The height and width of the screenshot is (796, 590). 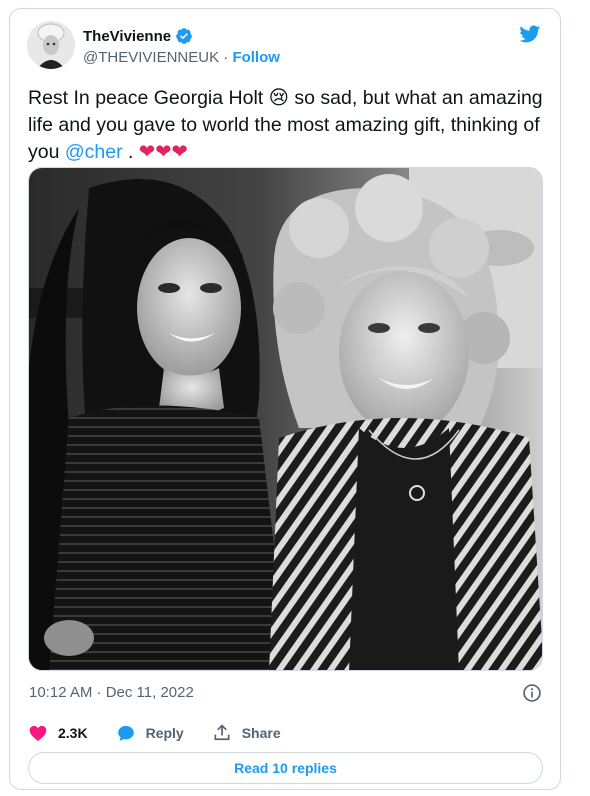 I want to click on like-button: 2.3K, so click(x=58, y=733).